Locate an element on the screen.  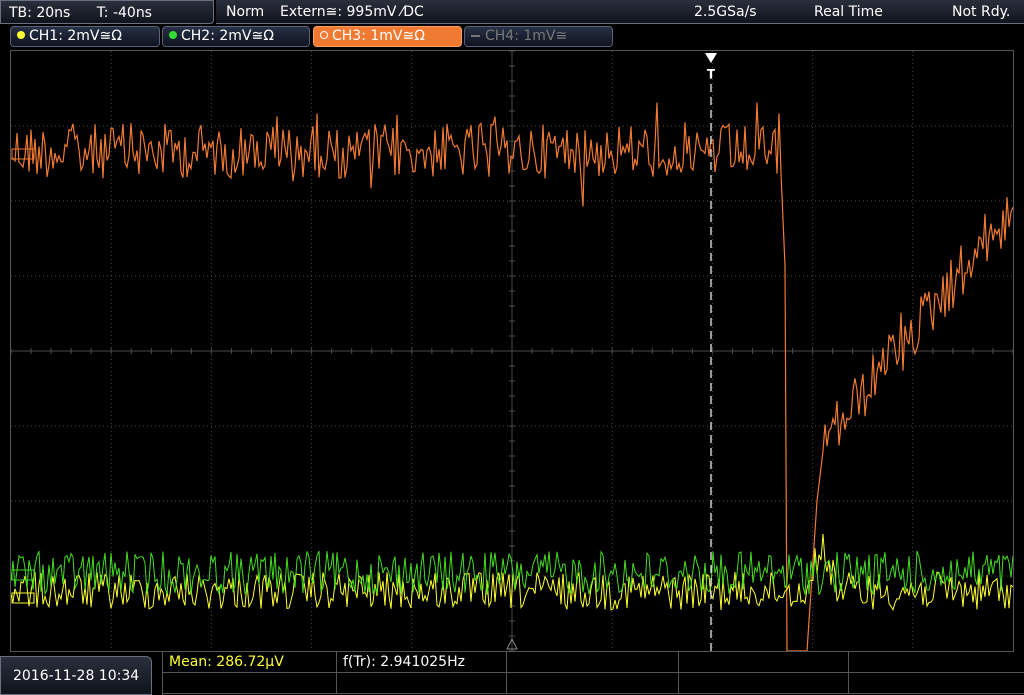
time-offset-label: T: -40ns is located at coordinates (124, 13).